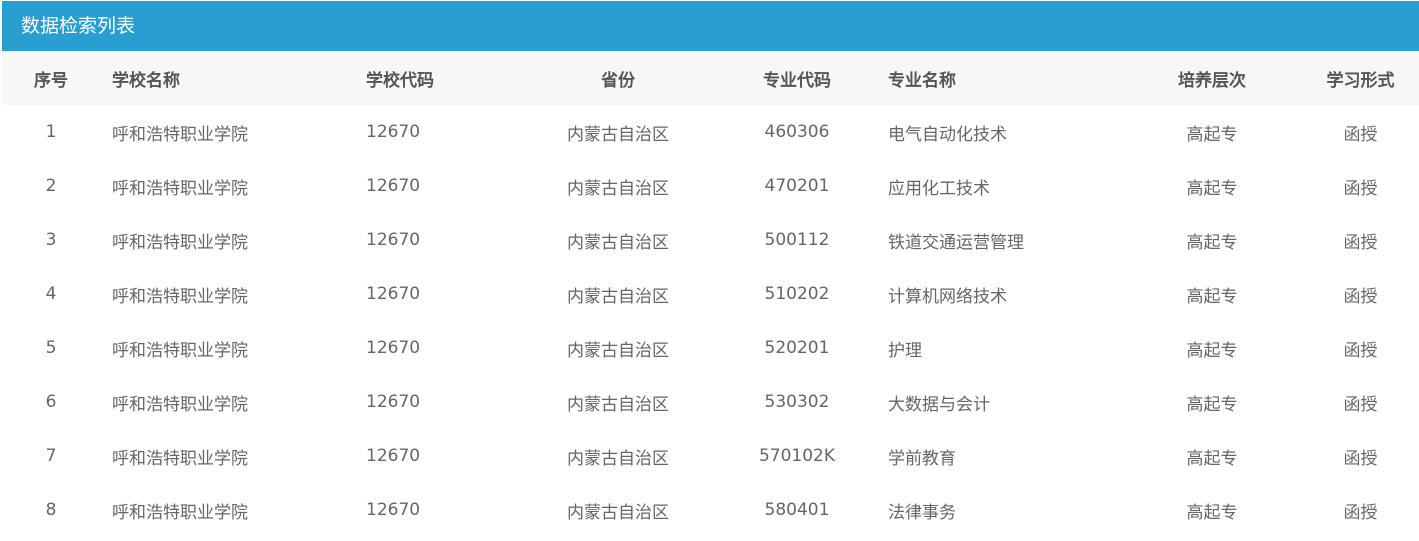  What do you see at coordinates (797, 80) in the screenshot?
I see `col-header-major-code: 专业代码` at bounding box center [797, 80].